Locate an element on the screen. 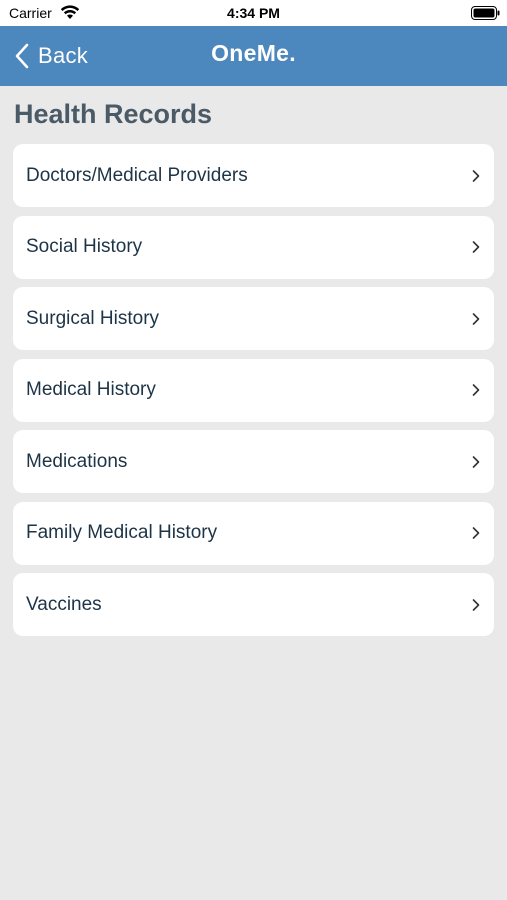 The width and height of the screenshot is (507, 900). record-item-label: Doctors/Medical Providers is located at coordinates (137, 175).